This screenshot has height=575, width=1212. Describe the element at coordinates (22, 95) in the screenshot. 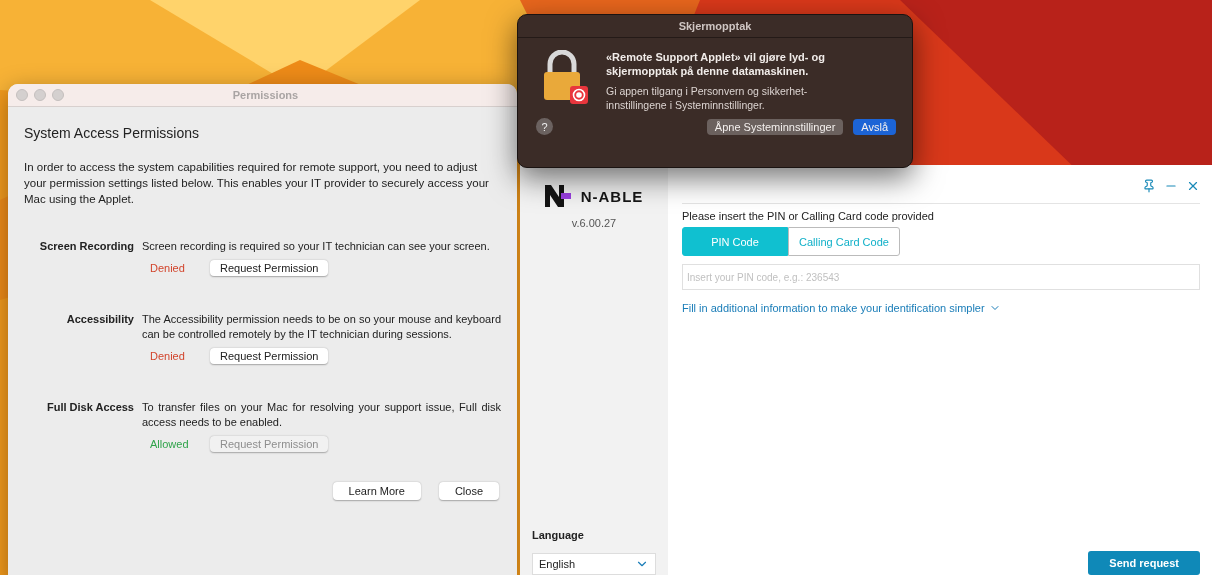

I see `close-light-icon` at that location.